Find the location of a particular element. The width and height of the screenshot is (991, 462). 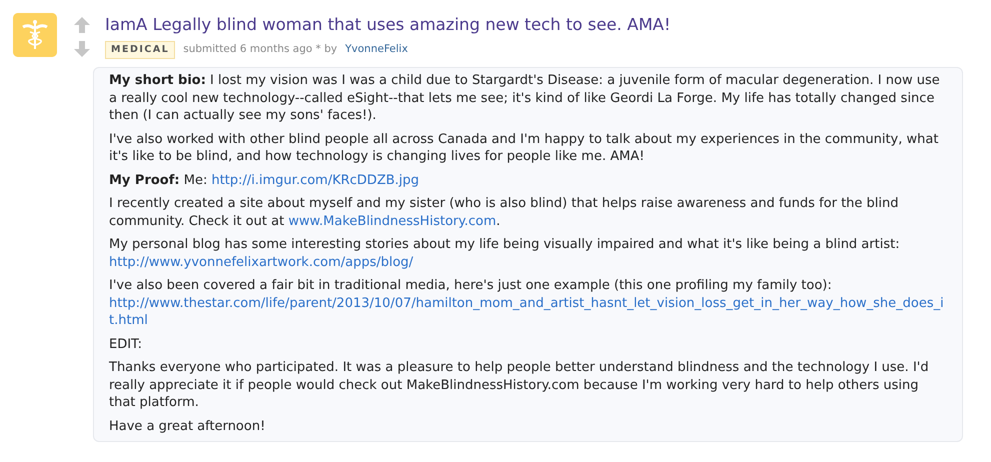

paragraph: Thanks everyone who participated. It was a pleasure to help people better understand blindness and the technology I use. I'd really appreciate it if people would check out MakeBlindnessHistory.com because I'm working very hard to help others using that platform. is located at coordinates (519, 385).